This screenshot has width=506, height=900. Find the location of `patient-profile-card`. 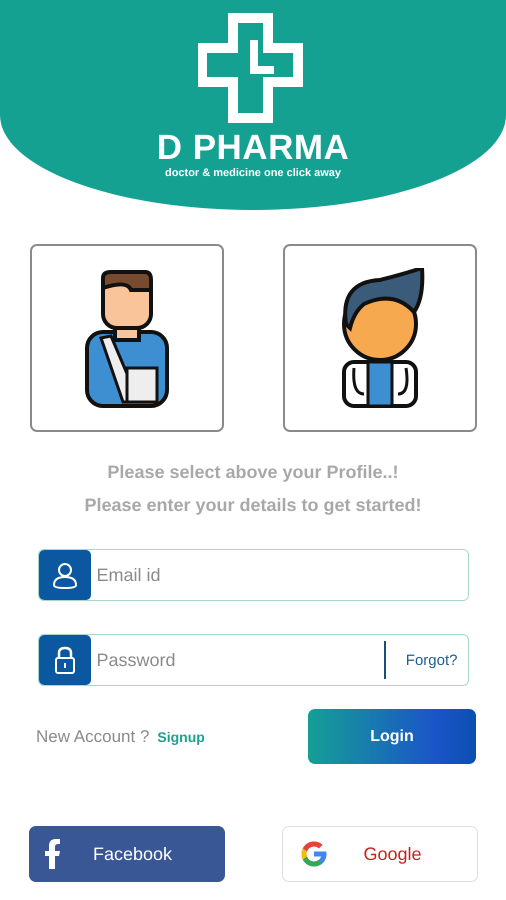

patient-profile-card is located at coordinates (127, 338).